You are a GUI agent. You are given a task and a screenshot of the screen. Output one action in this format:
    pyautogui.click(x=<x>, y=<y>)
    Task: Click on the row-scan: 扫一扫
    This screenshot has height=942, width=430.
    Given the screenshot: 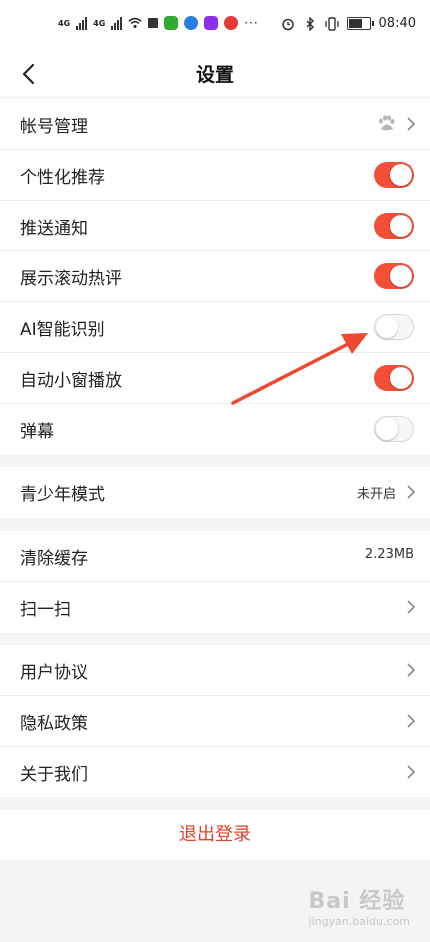 What is the action you would take?
    pyautogui.click(x=215, y=607)
    